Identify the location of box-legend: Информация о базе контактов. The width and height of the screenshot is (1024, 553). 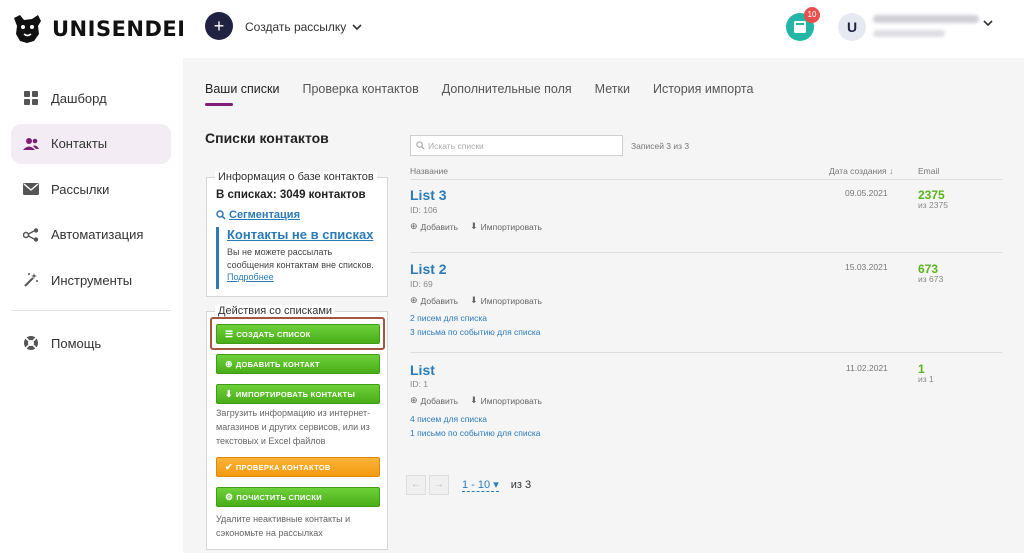
(296, 177).